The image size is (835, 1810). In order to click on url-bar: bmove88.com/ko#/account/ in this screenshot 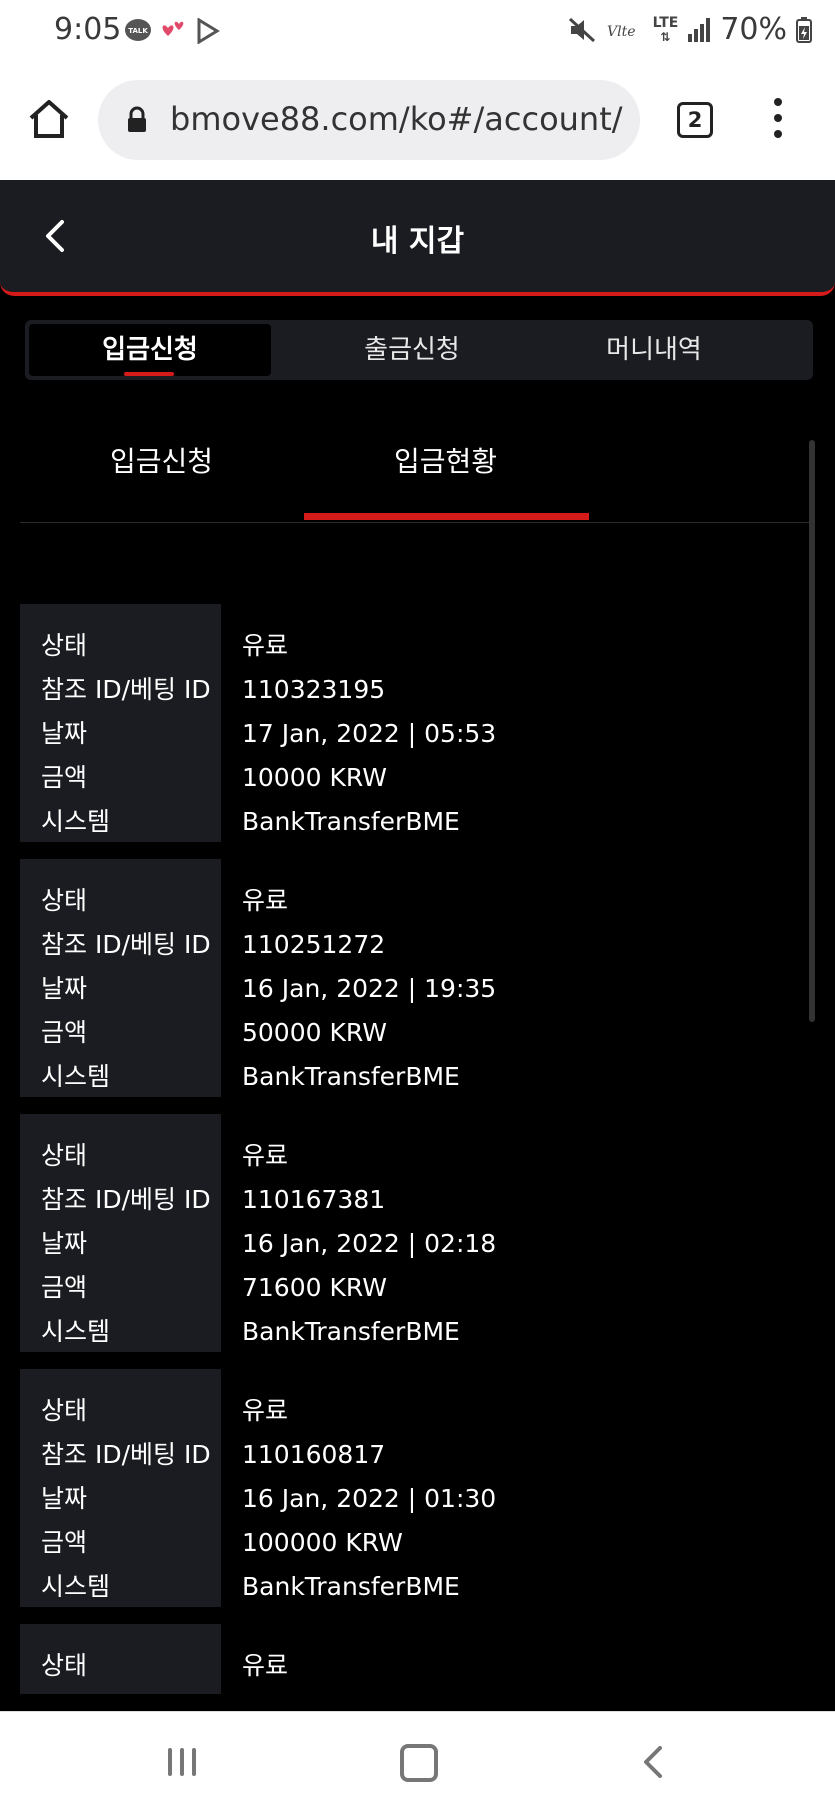, I will do `click(369, 120)`.